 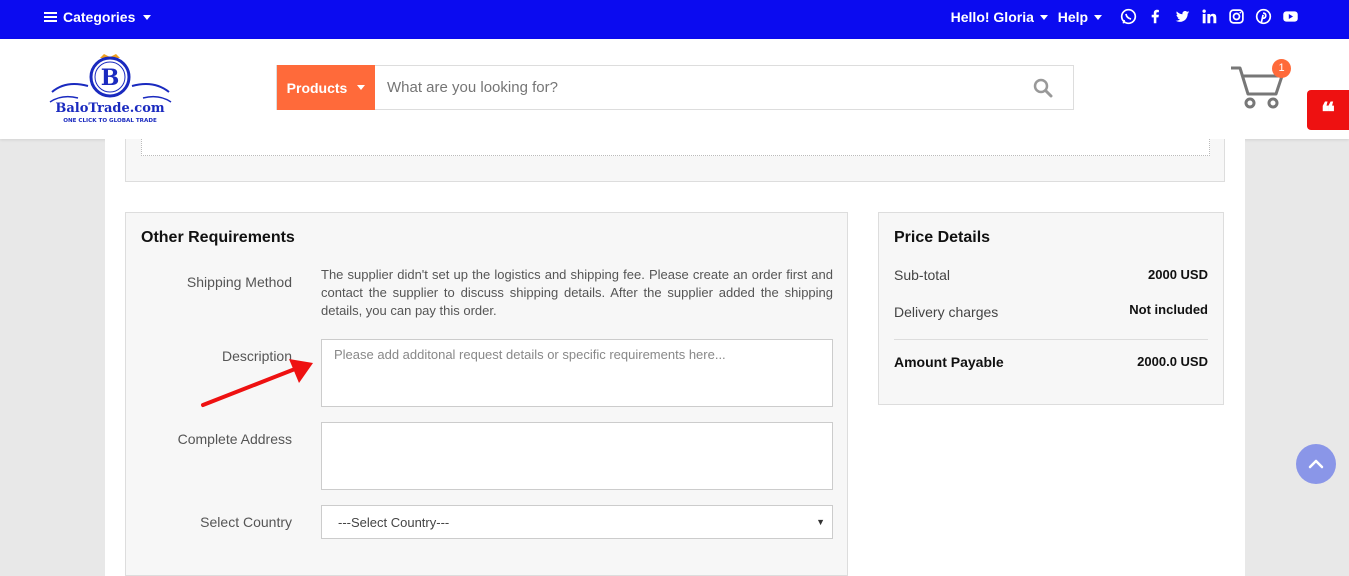 I want to click on facebook-icon, so click(x=1155, y=16).